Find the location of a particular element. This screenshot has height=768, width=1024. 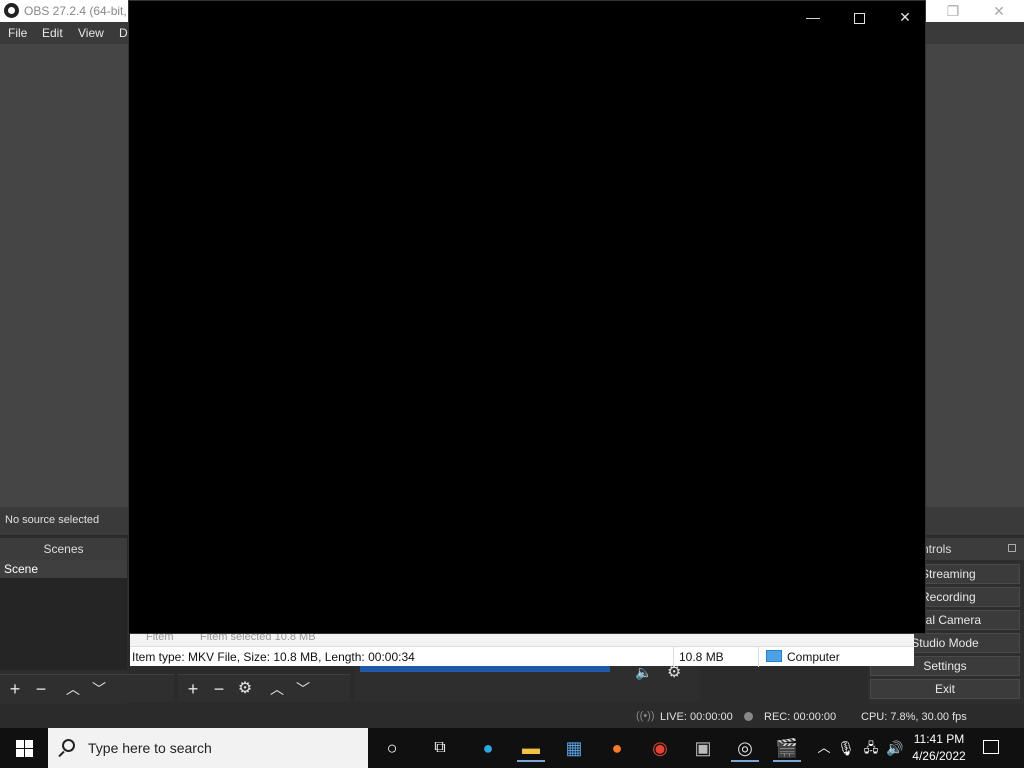

player-minimize-button: — is located at coordinates (813, 17).